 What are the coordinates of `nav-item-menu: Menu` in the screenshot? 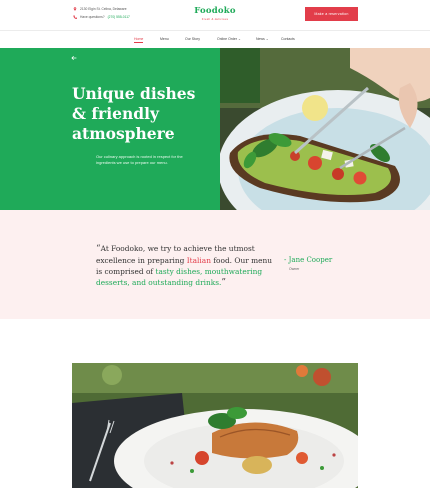 It's located at (164, 39).